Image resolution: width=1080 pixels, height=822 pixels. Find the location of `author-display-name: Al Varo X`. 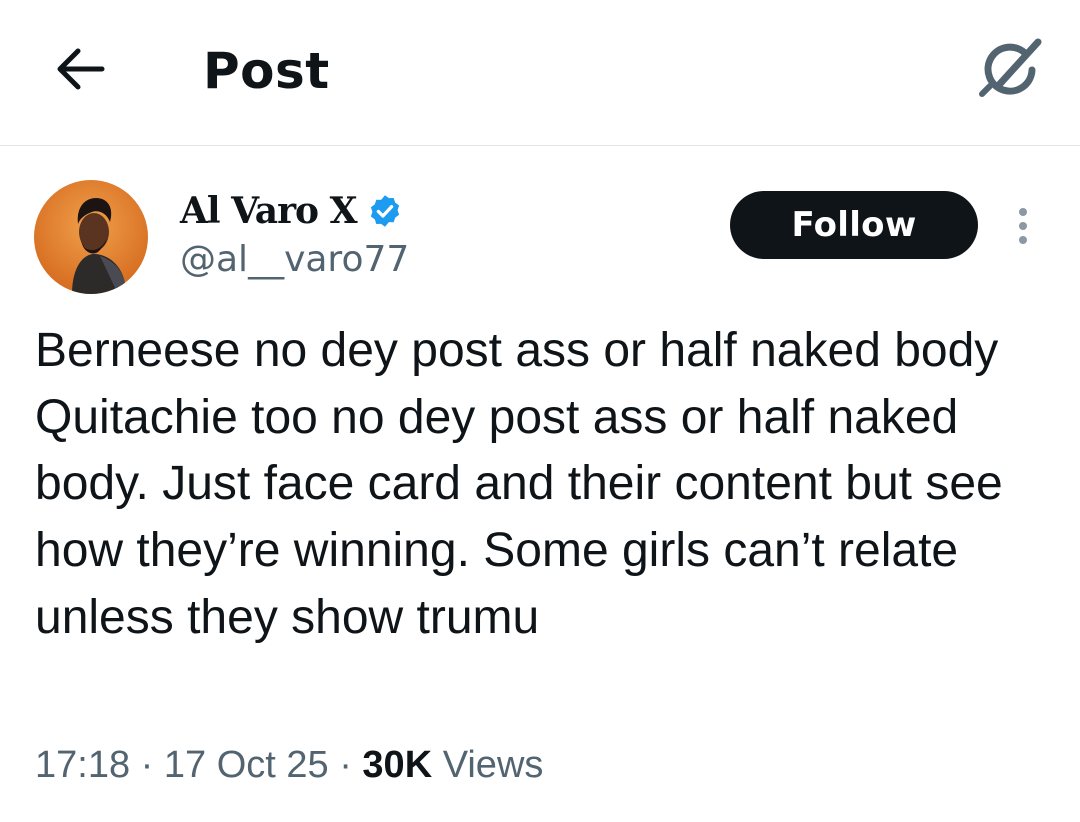

author-display-name: Al Varo X is located at coordinates (269, 211).